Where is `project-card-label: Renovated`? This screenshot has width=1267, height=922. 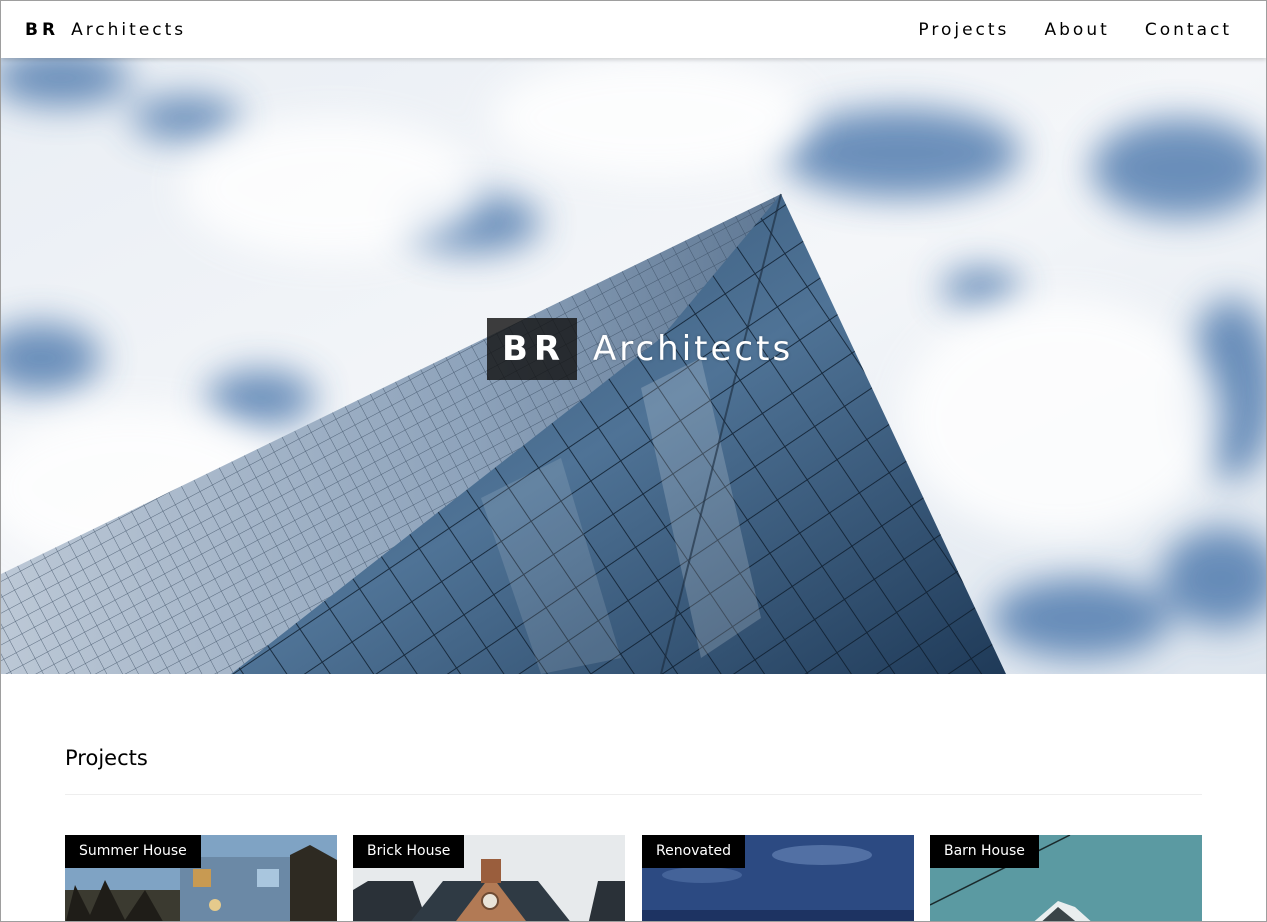 project-card-label: Renovated is located at coordinates (694, 851).